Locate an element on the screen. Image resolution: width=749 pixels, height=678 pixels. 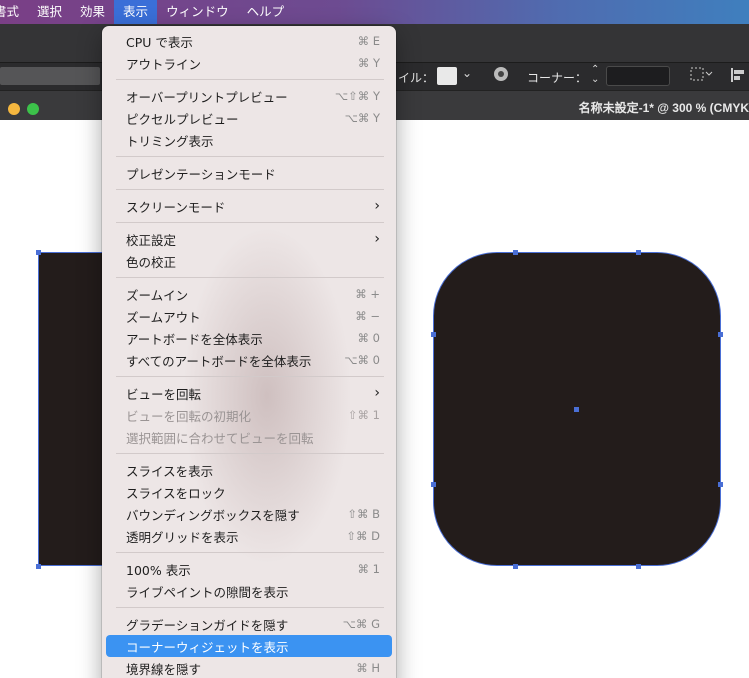
menu-item-label: 境界線を隠す is located at coordinates (164, 669).